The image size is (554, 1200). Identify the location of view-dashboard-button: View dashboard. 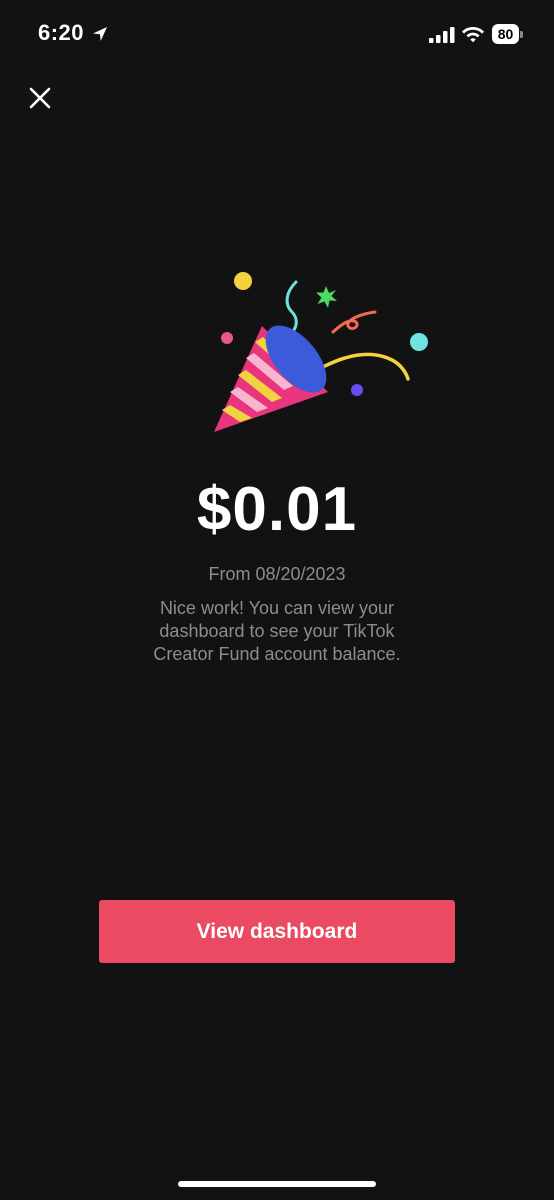
(277, 931).